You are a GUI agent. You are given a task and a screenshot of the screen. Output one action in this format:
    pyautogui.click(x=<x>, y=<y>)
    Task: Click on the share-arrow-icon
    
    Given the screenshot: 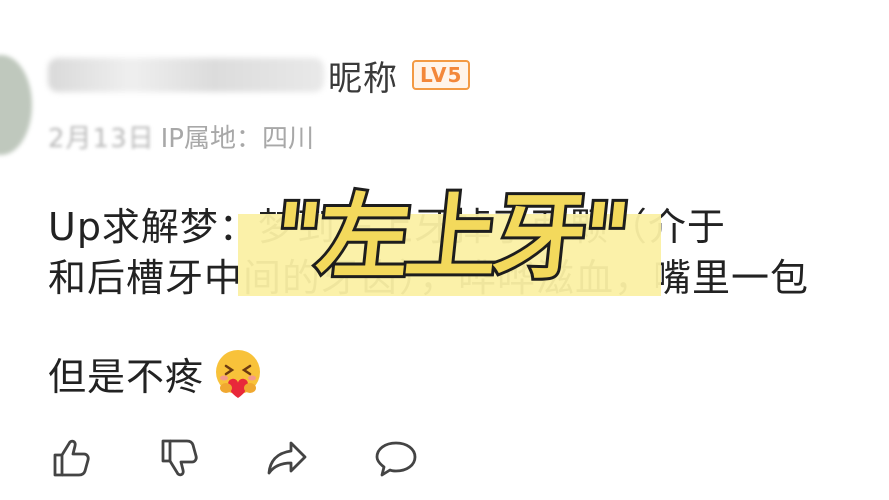 What is the action you would take?
    pyautogui.click(x=287, y=458)
    